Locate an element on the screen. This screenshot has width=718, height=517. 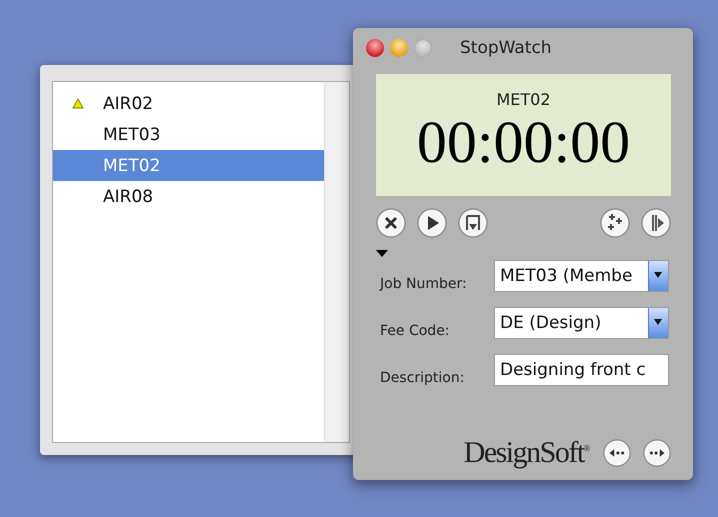
job-label: MET02 is located at coordinates (523, 99).